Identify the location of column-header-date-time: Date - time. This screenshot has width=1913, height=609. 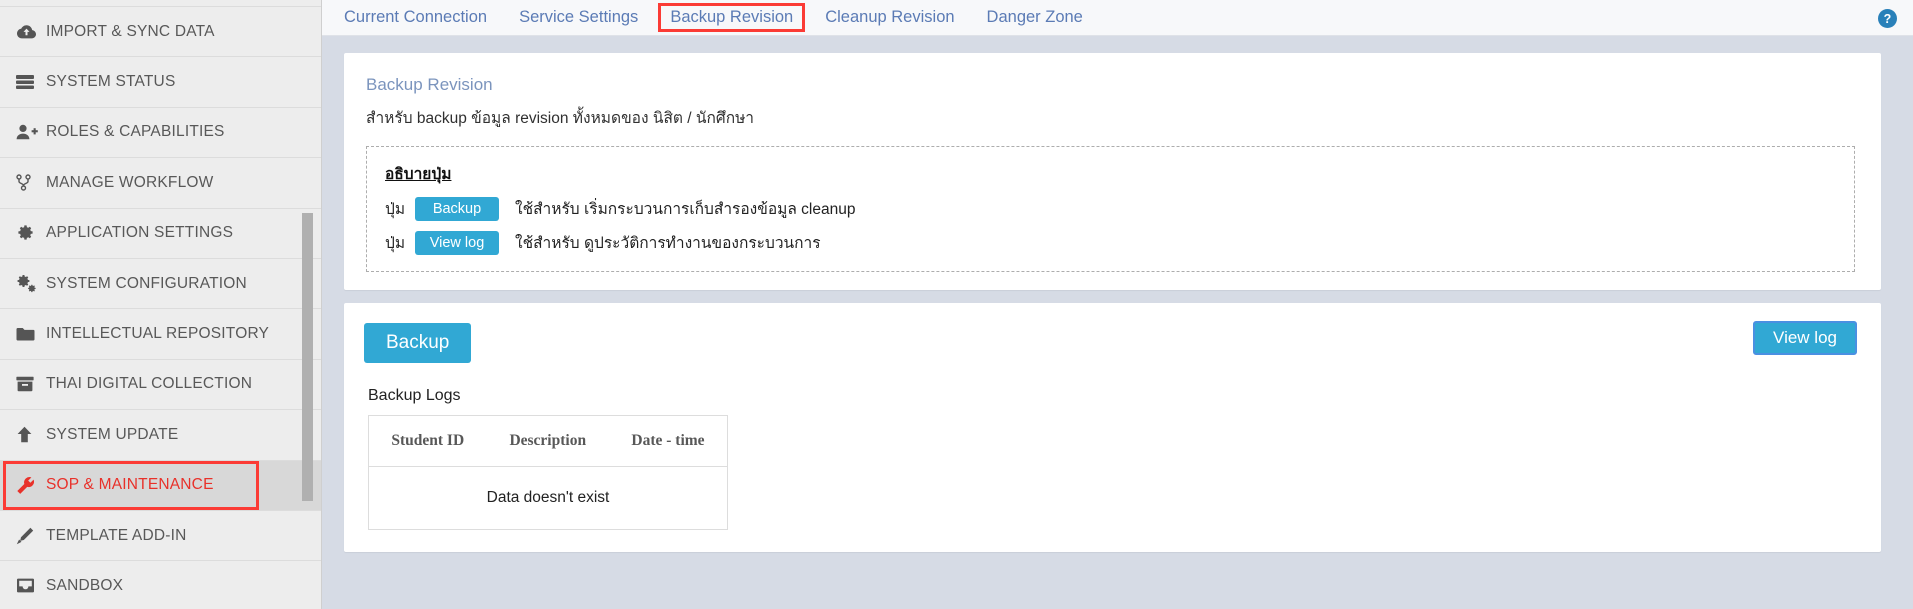
(668, 441).